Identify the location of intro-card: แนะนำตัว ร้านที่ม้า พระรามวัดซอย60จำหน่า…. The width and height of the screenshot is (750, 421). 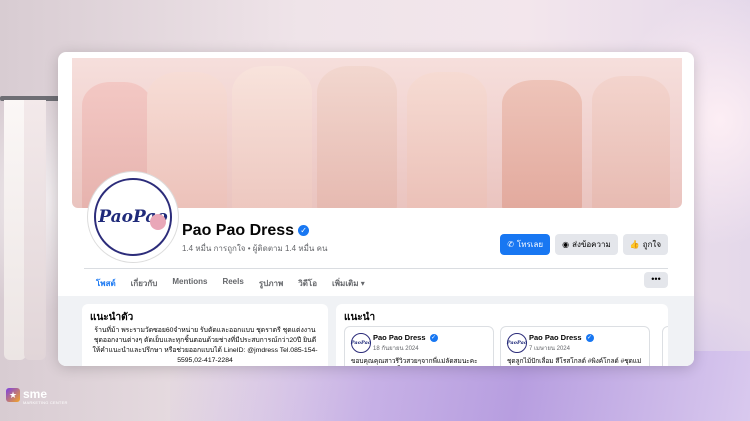
(205, 335).